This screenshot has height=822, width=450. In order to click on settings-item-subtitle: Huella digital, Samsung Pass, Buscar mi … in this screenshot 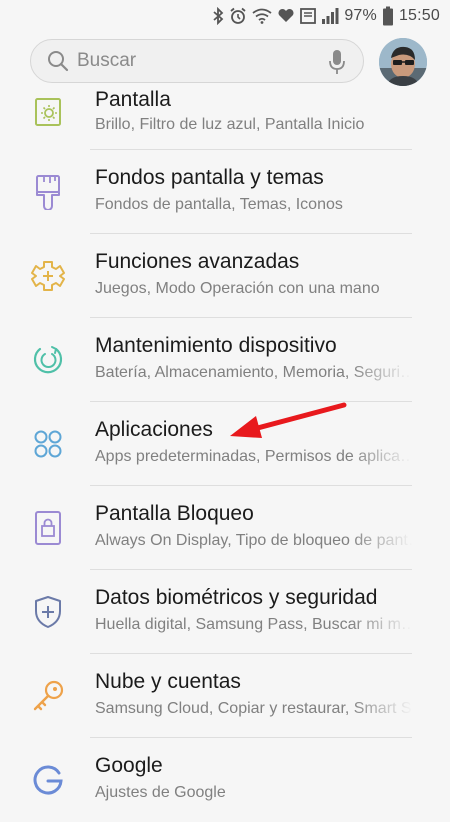, I will do `click(254, 624)`.